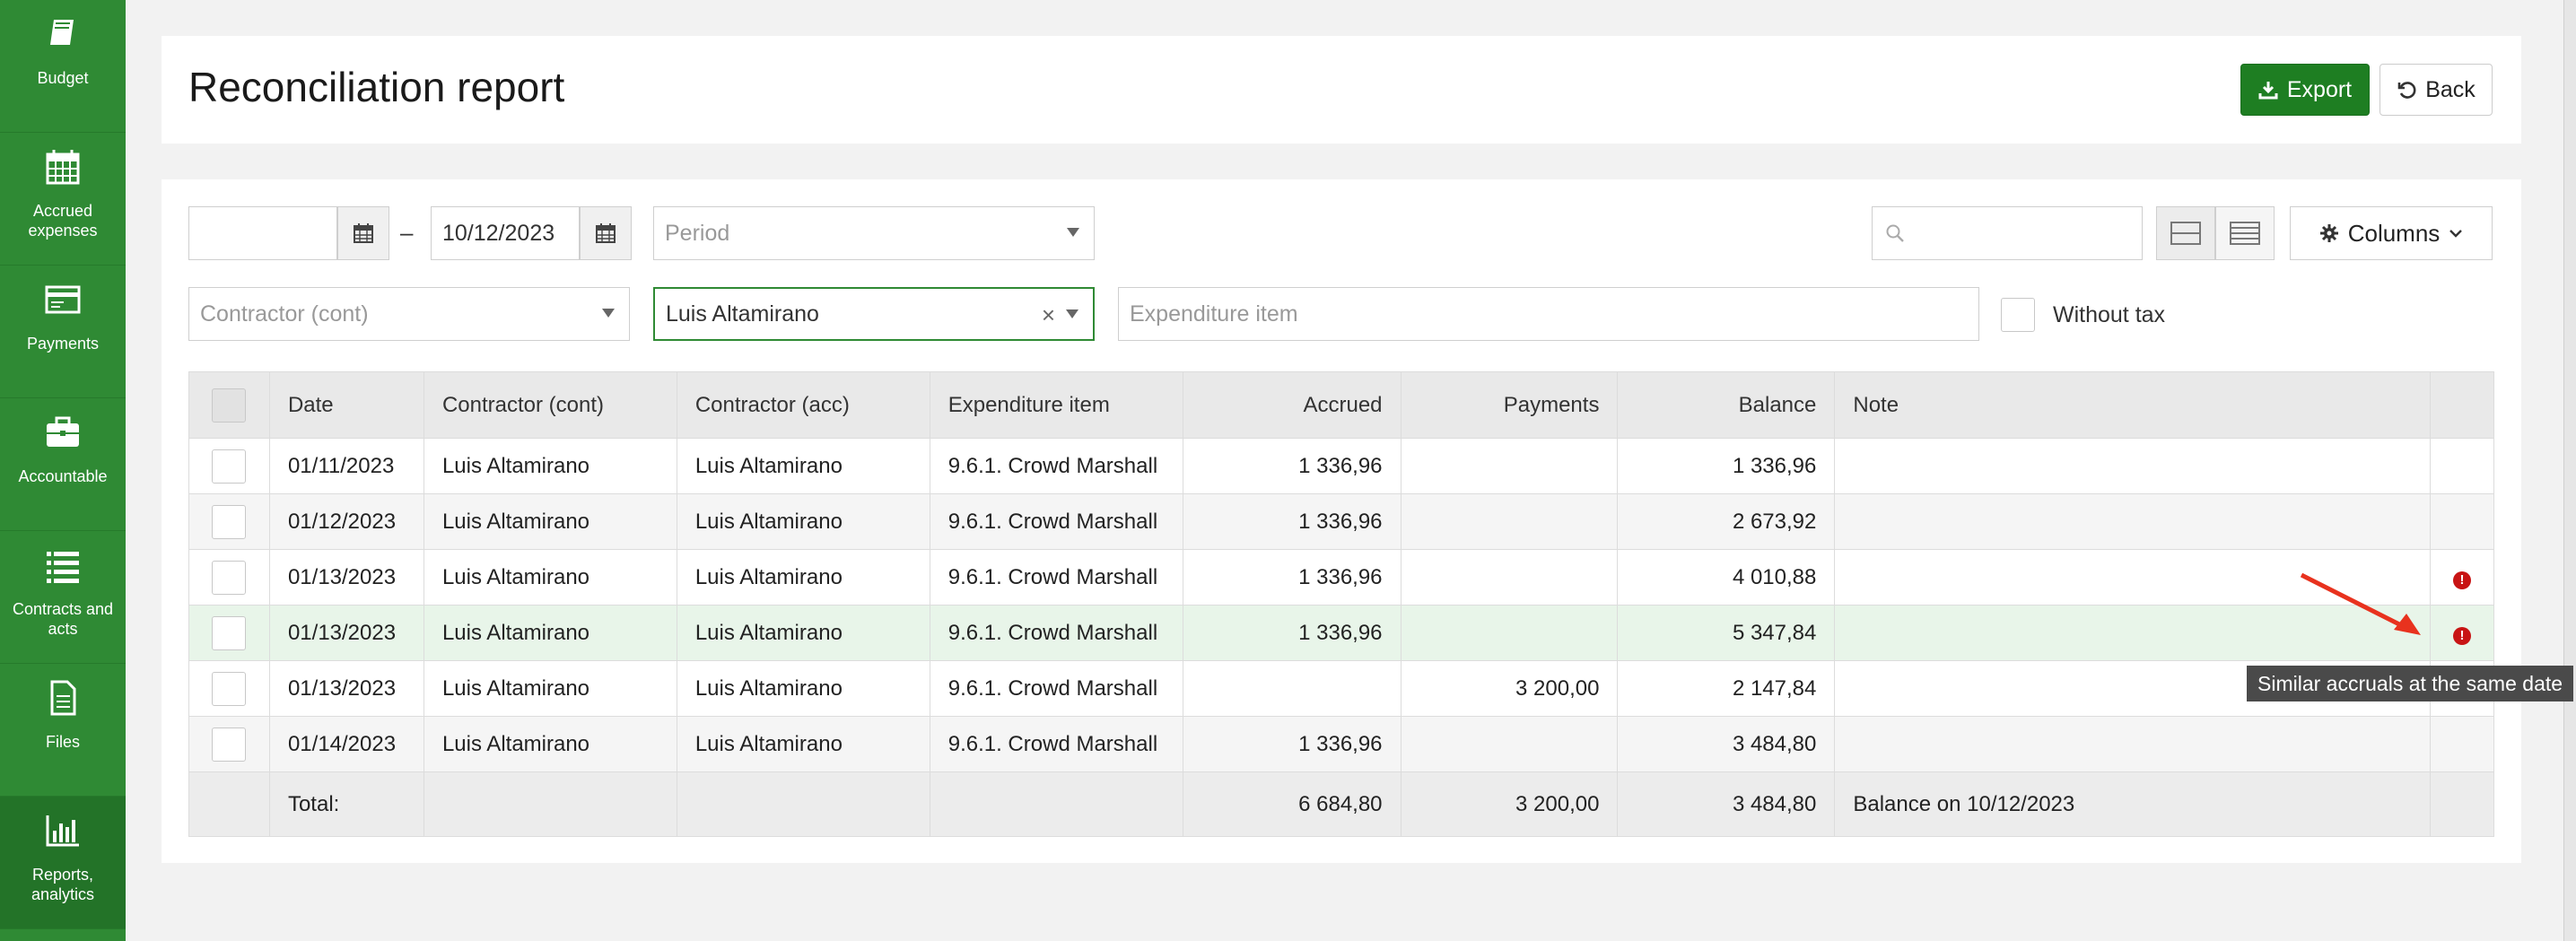 This screenshot has height=941, width=2576. What do you see at coordinates (376, 87) in the screenshot?
I see `page-title: Reconciliation report` at bounding box center [376, 87].